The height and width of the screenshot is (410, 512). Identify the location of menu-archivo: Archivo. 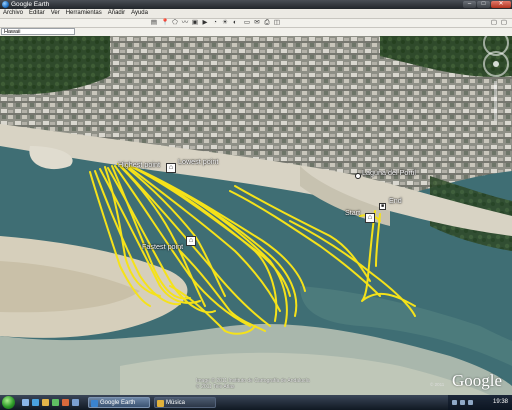
(13, 13).